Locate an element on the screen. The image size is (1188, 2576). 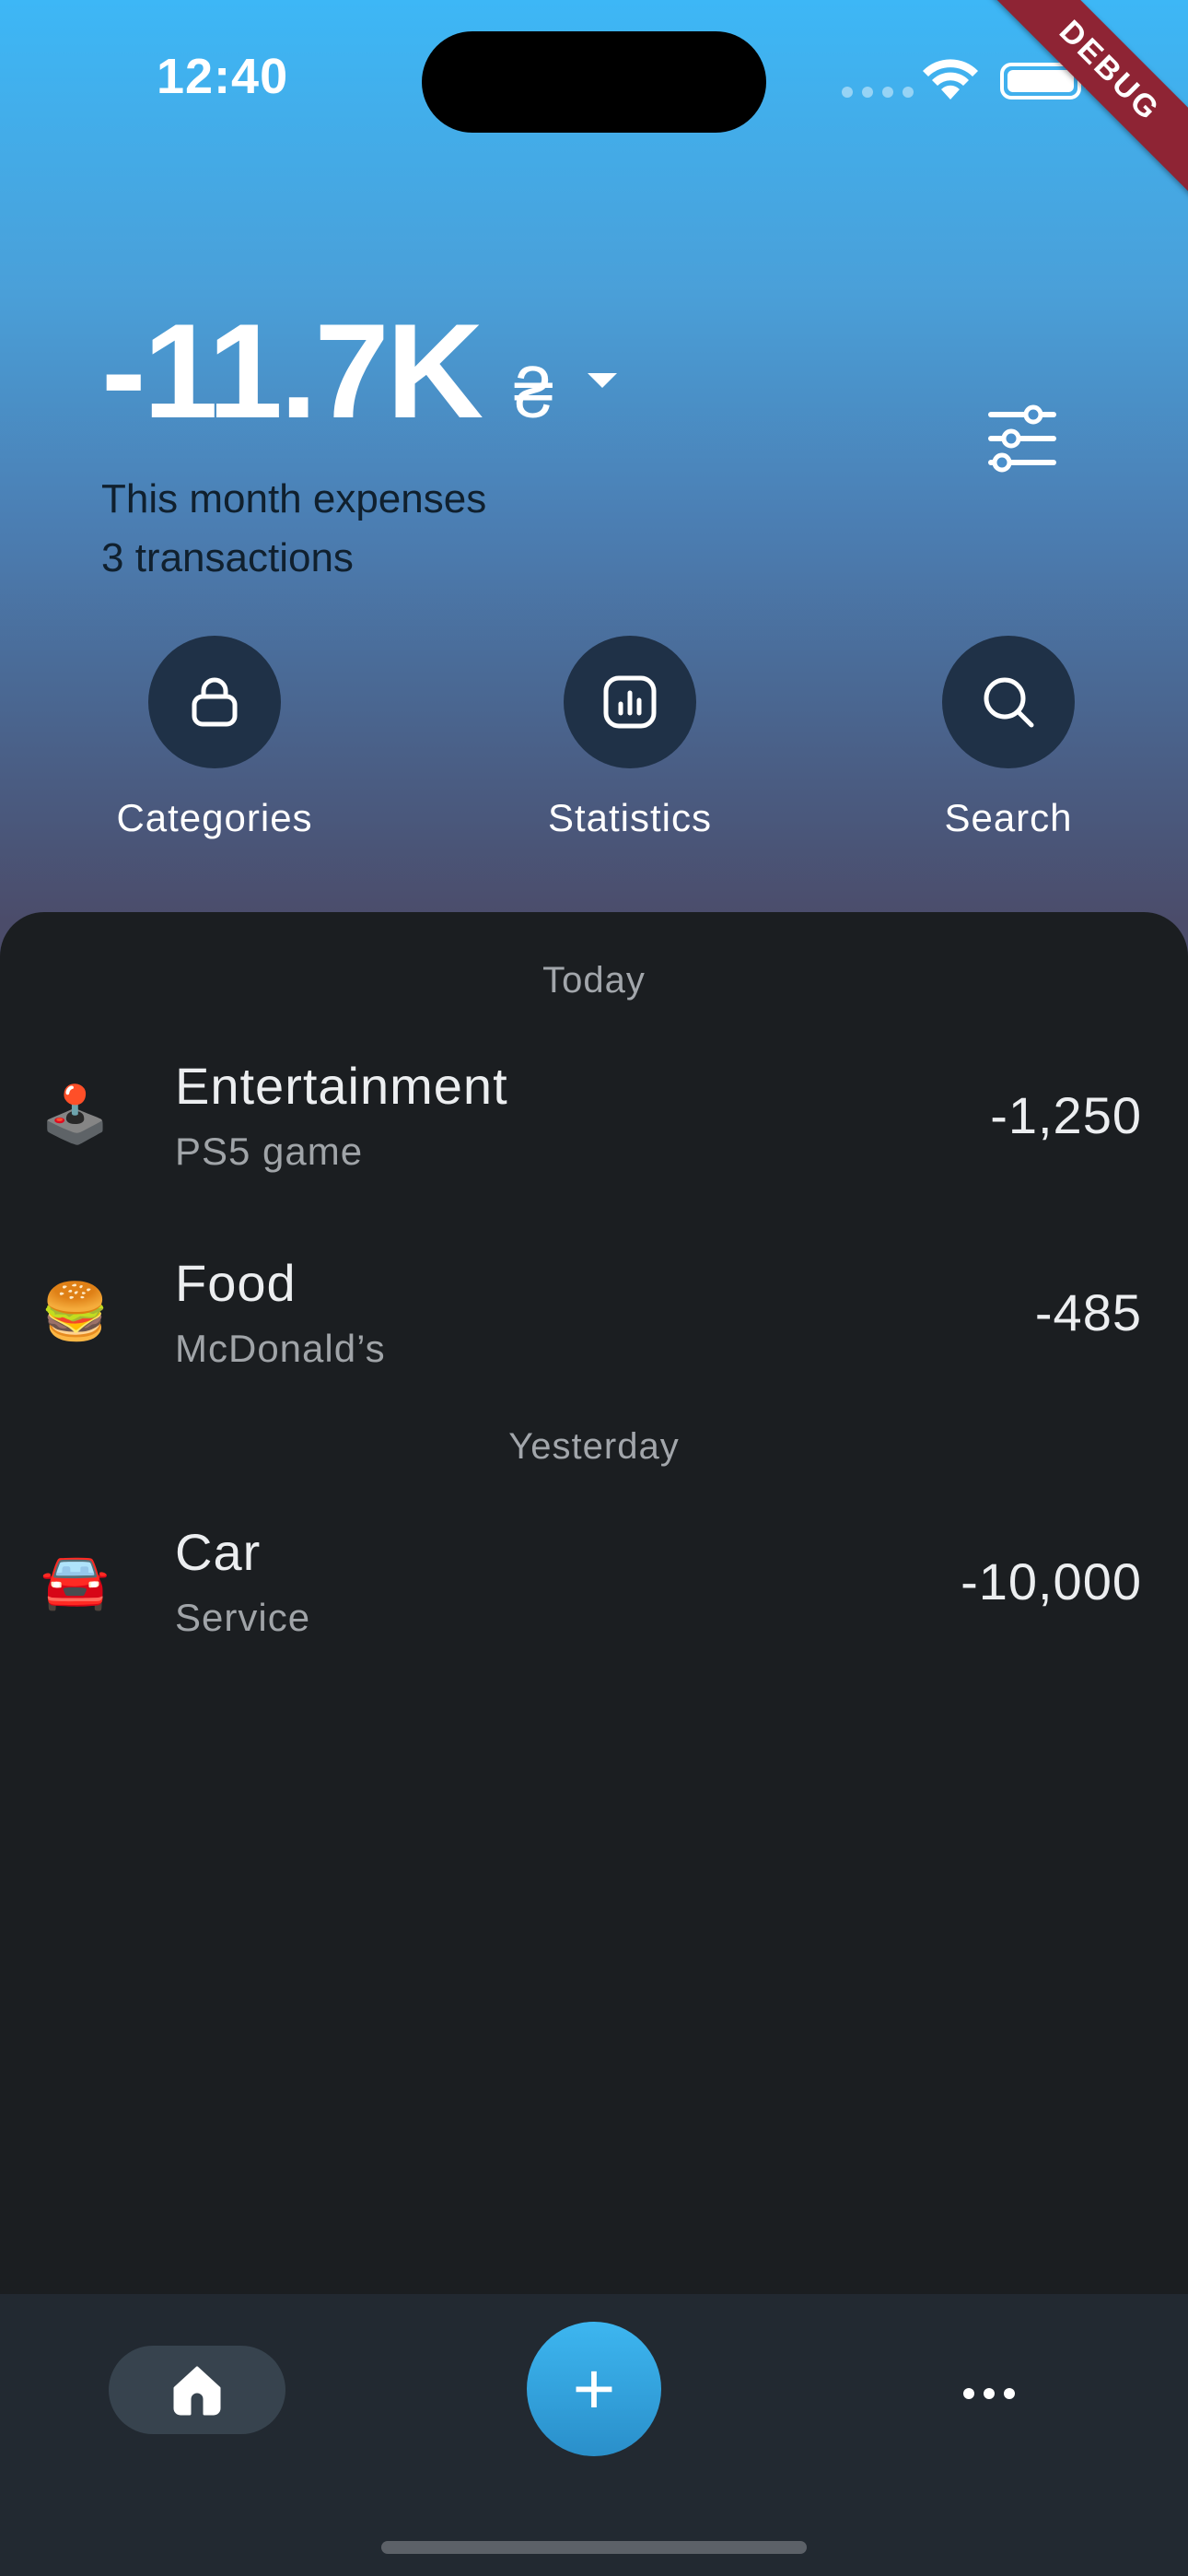
joystick-icon: 🕹️ is located at coordinates (76, 1114).